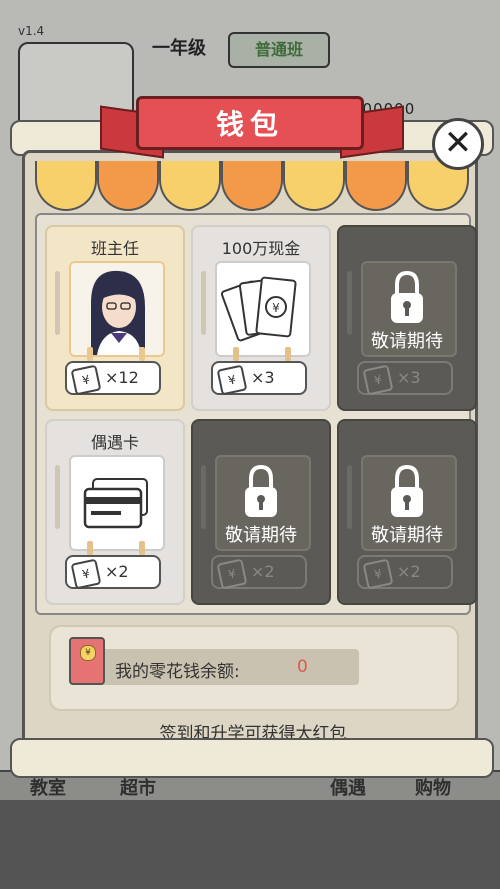  Describe the element at coordinates (458, 144) in the screenshot. I see `close-button: ✕` at that location.